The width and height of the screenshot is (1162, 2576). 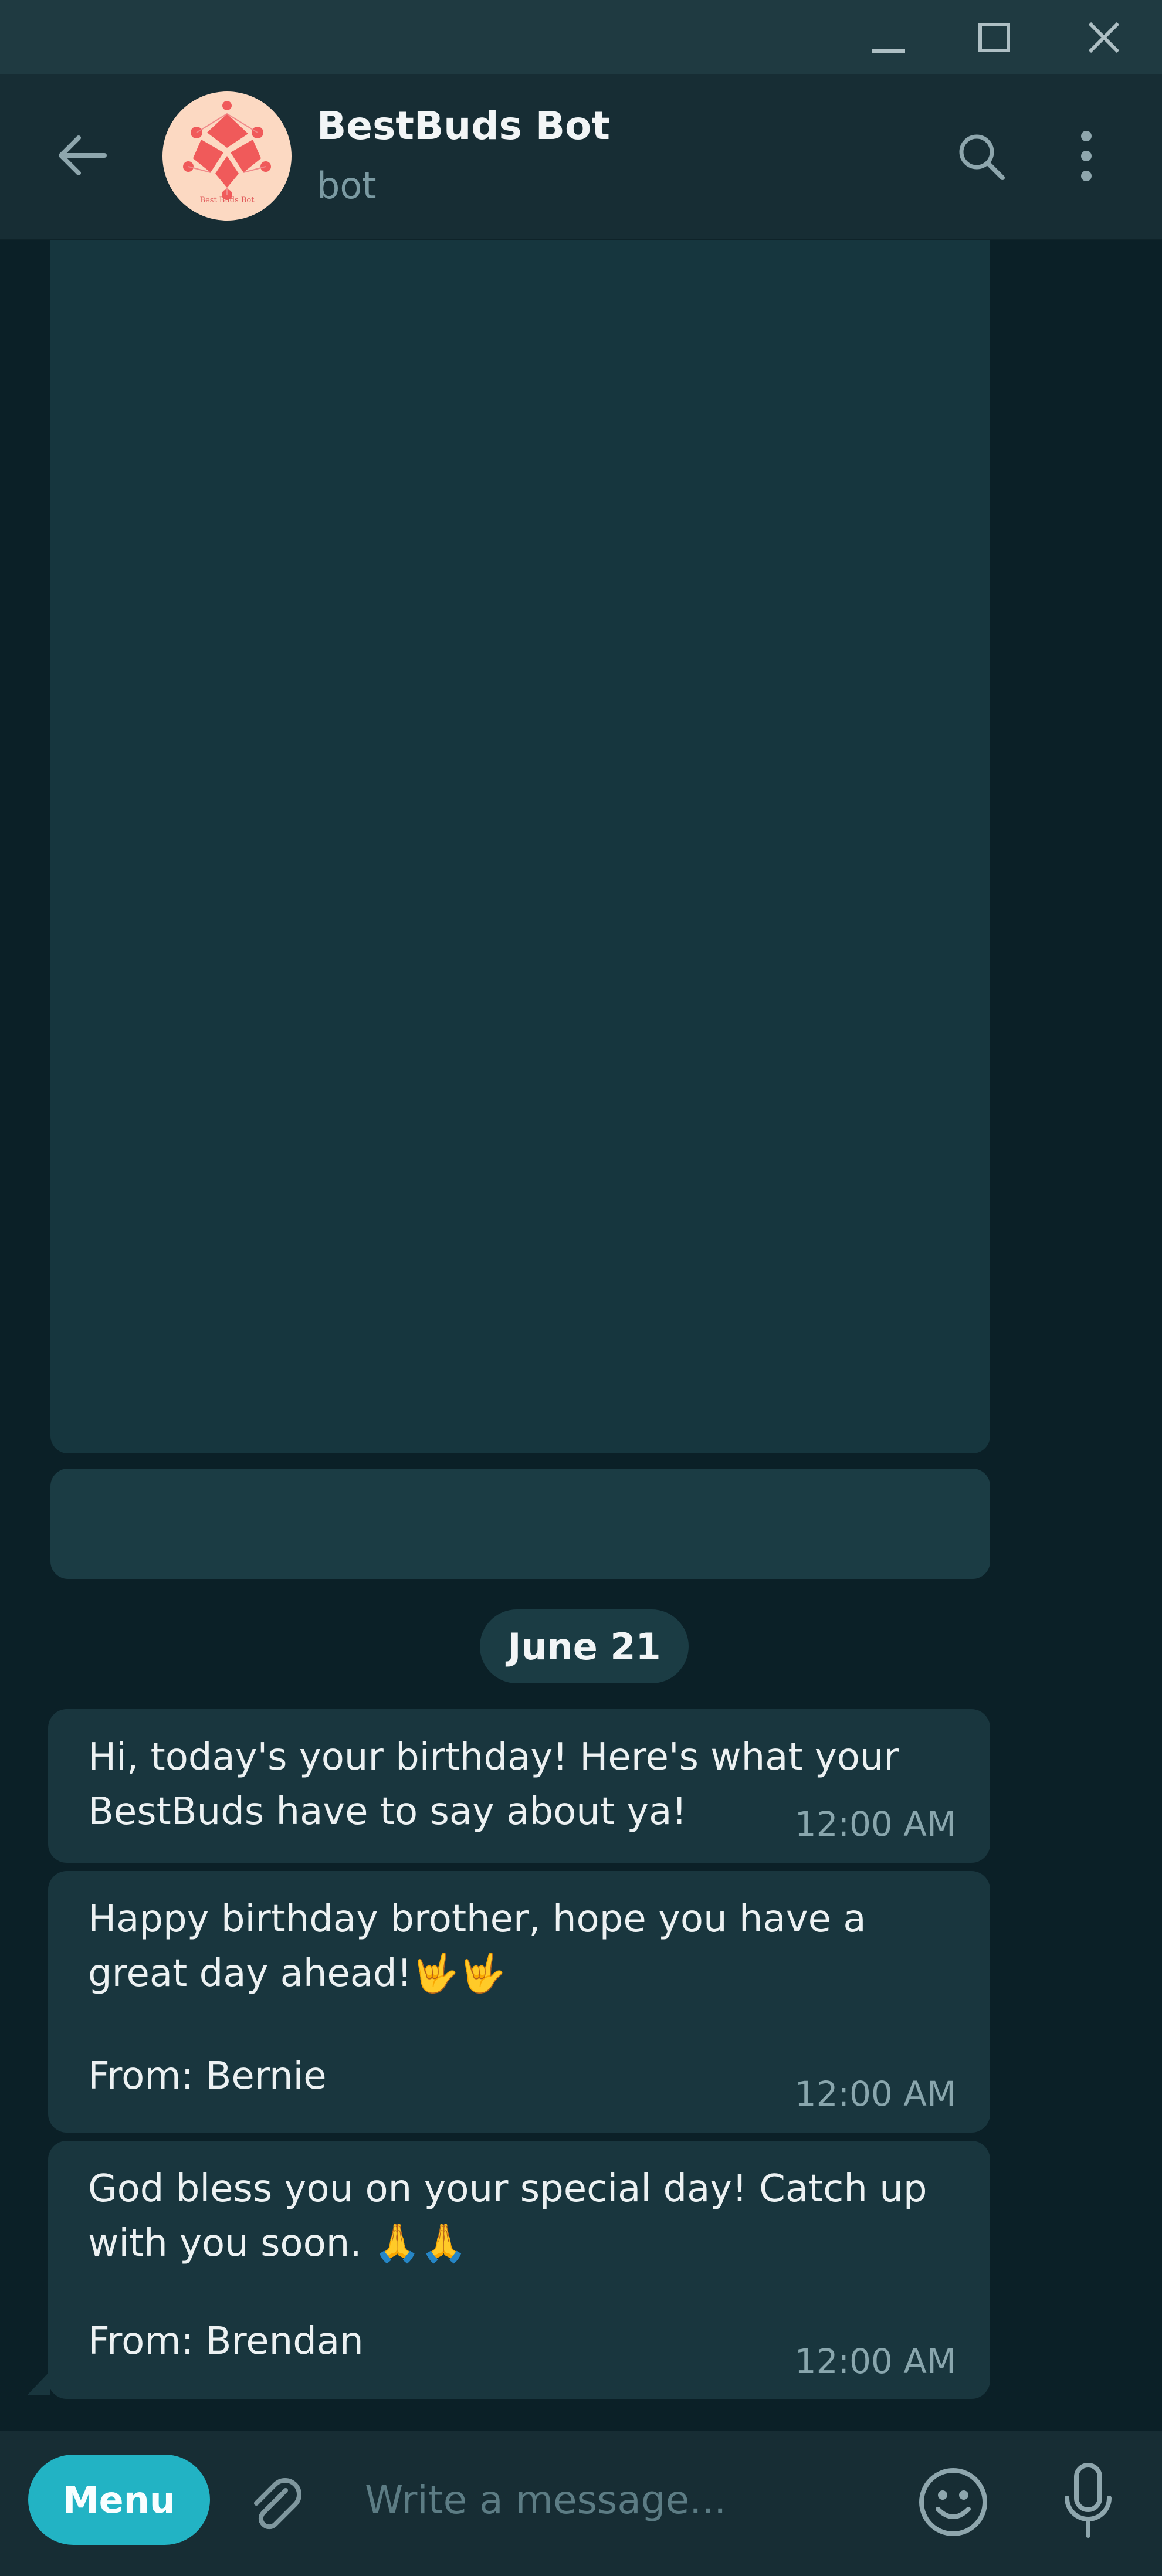 I want to click on arrow-left-icon, so click(x=83, y=155).